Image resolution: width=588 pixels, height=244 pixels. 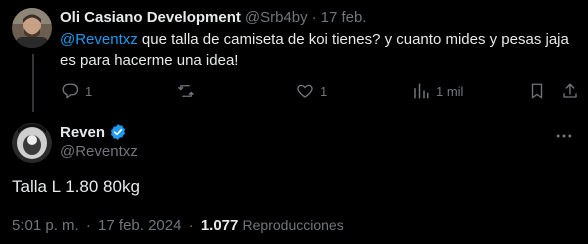 I want to click on like-icon, so click(x=305, y=91).